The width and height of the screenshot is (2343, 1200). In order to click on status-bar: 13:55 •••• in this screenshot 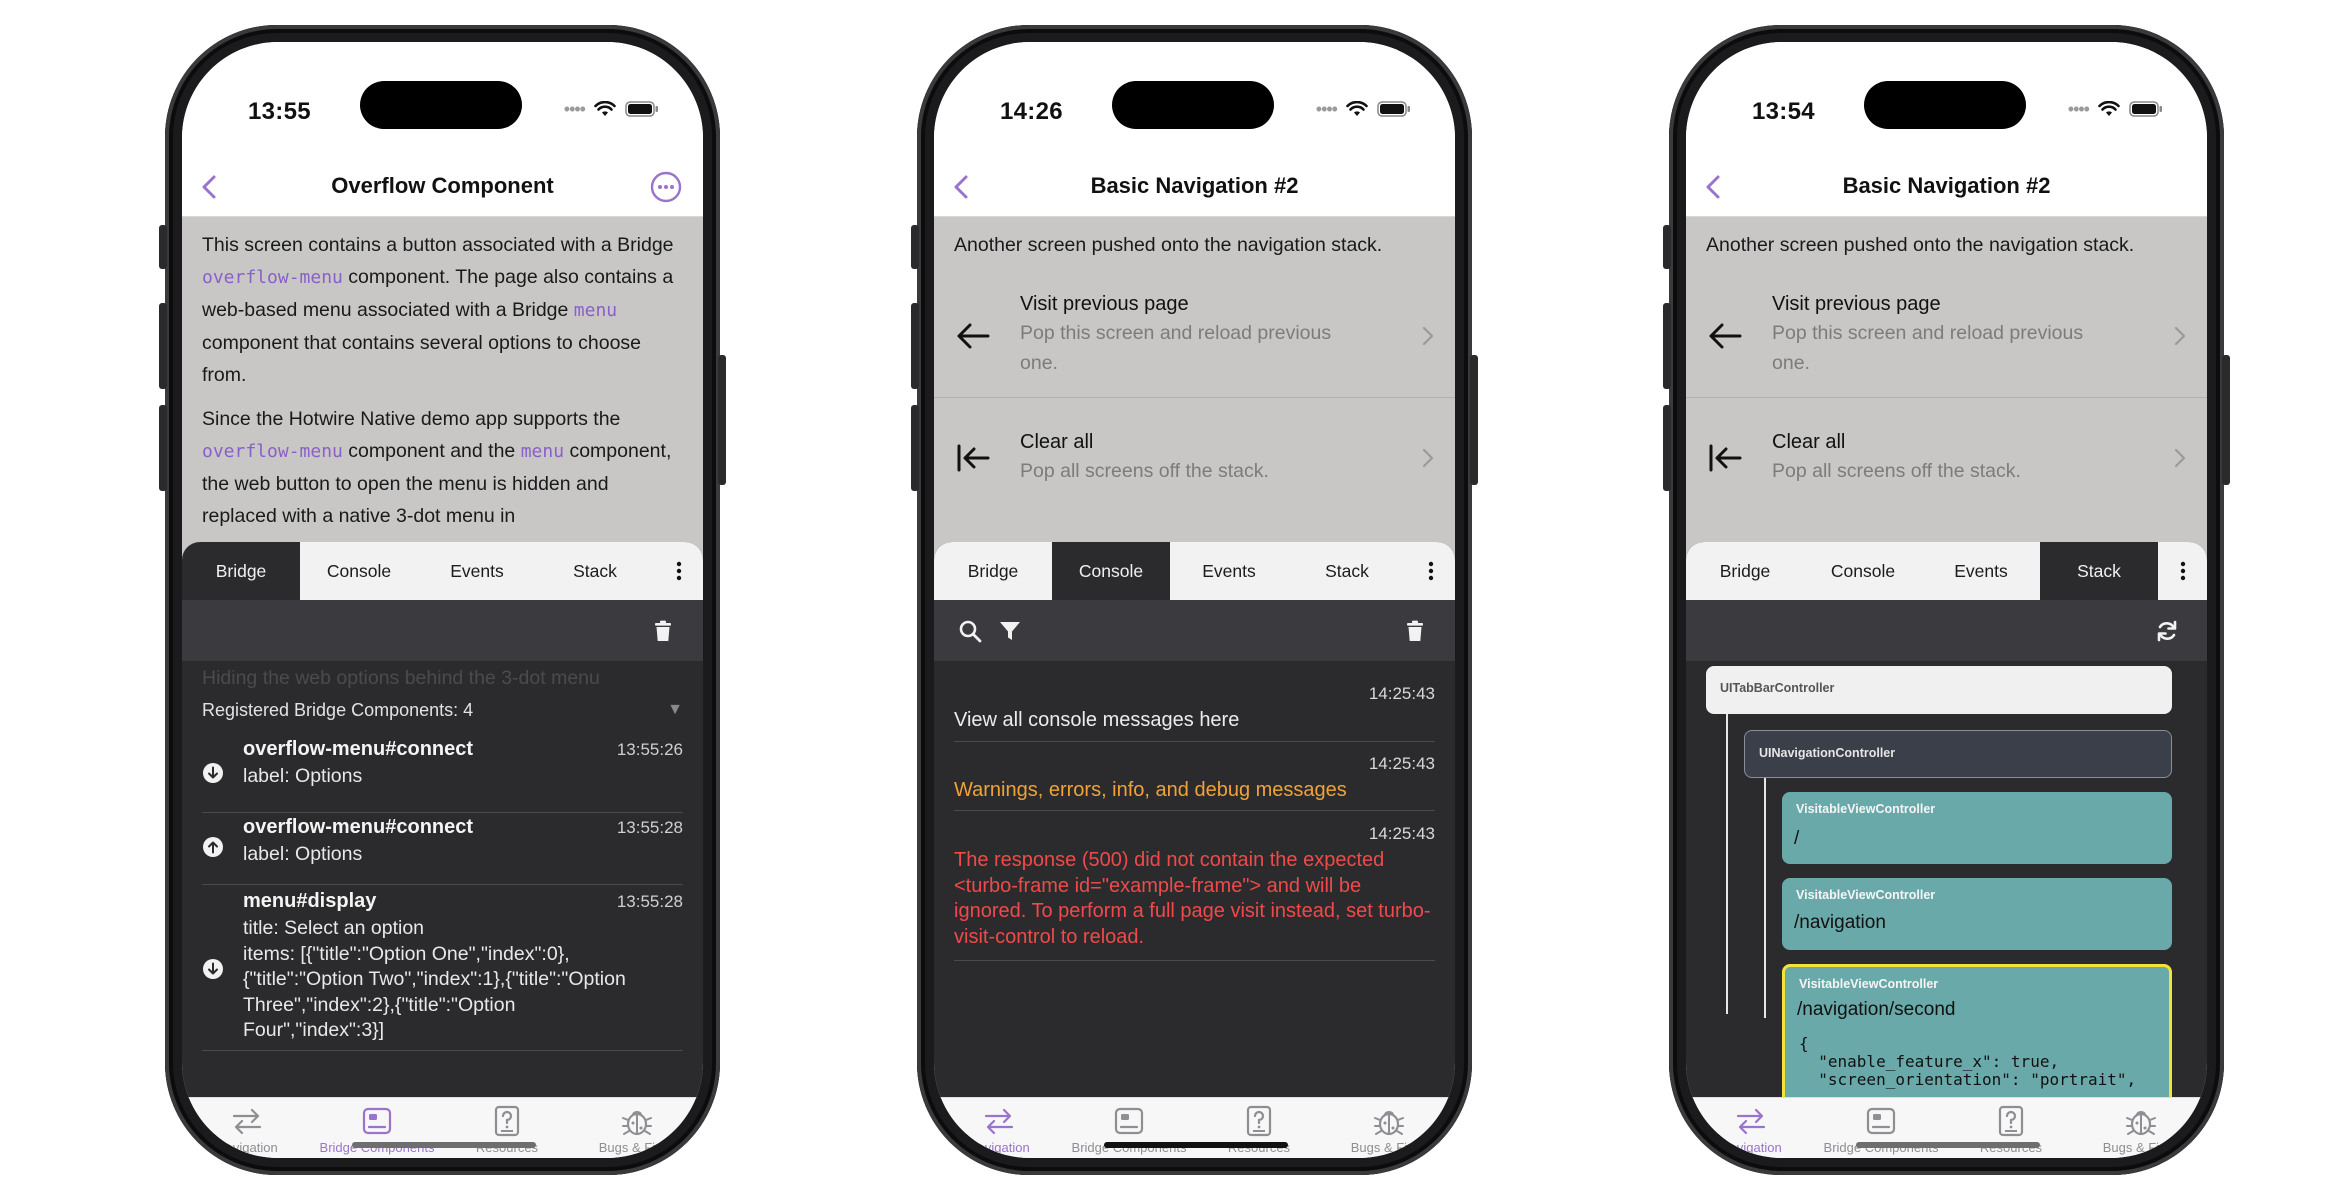, I will do `click(442, 99)`.